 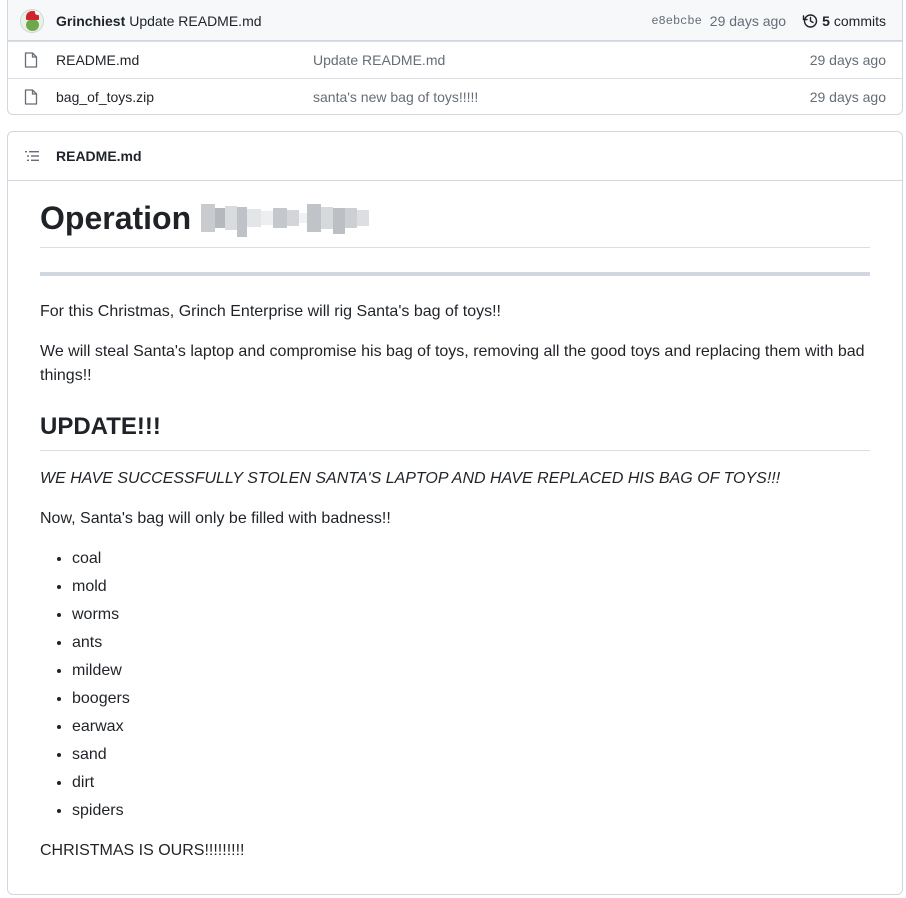 What do you see at coordinates (455, 274) in the screenshot?
I see `horizontal-rule` at bounding box center [455, 274].